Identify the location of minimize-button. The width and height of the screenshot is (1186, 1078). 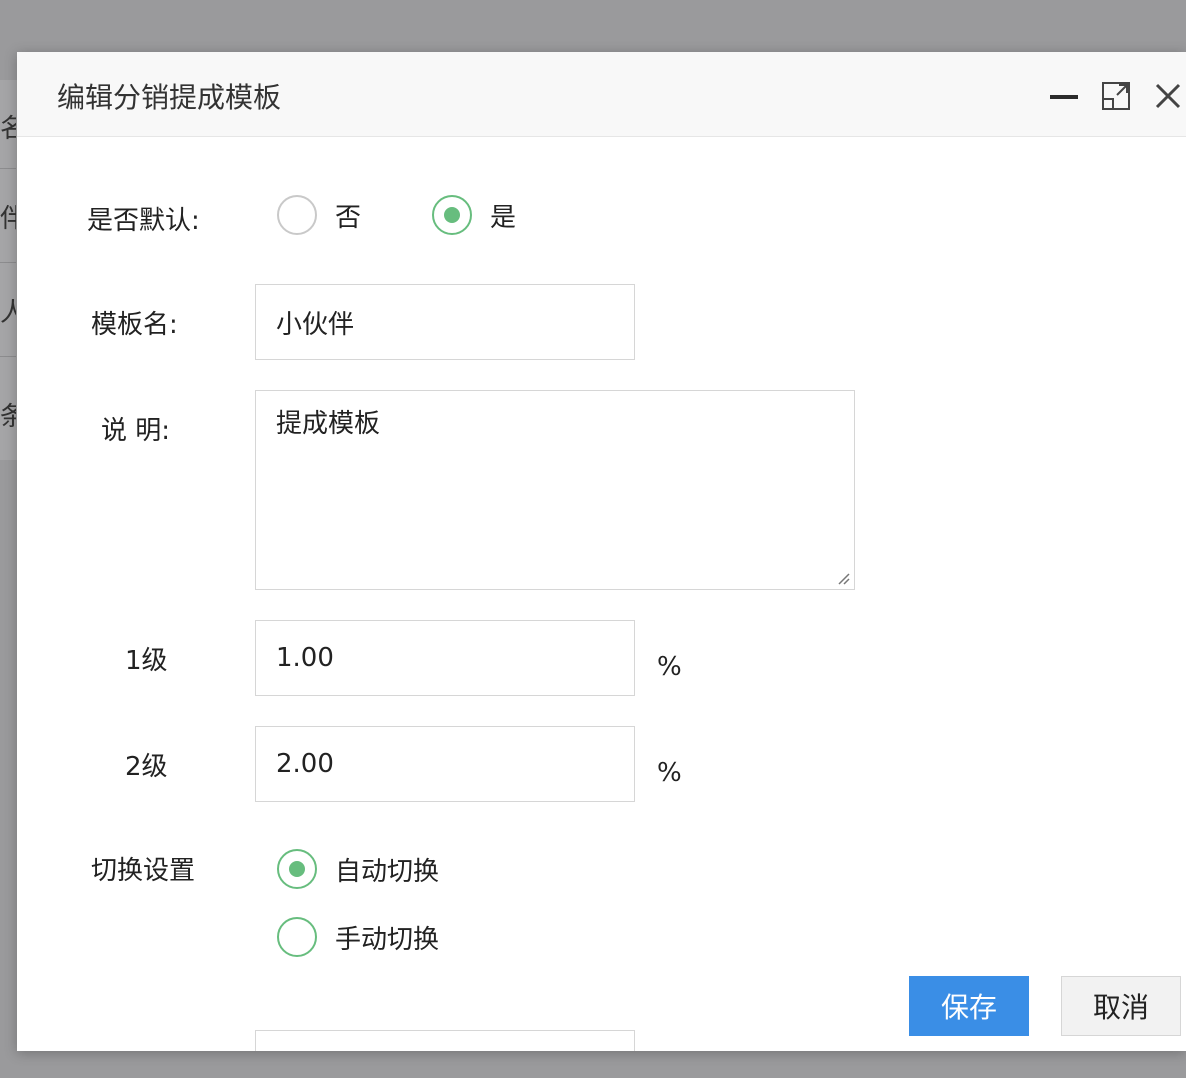
(1064, 96).